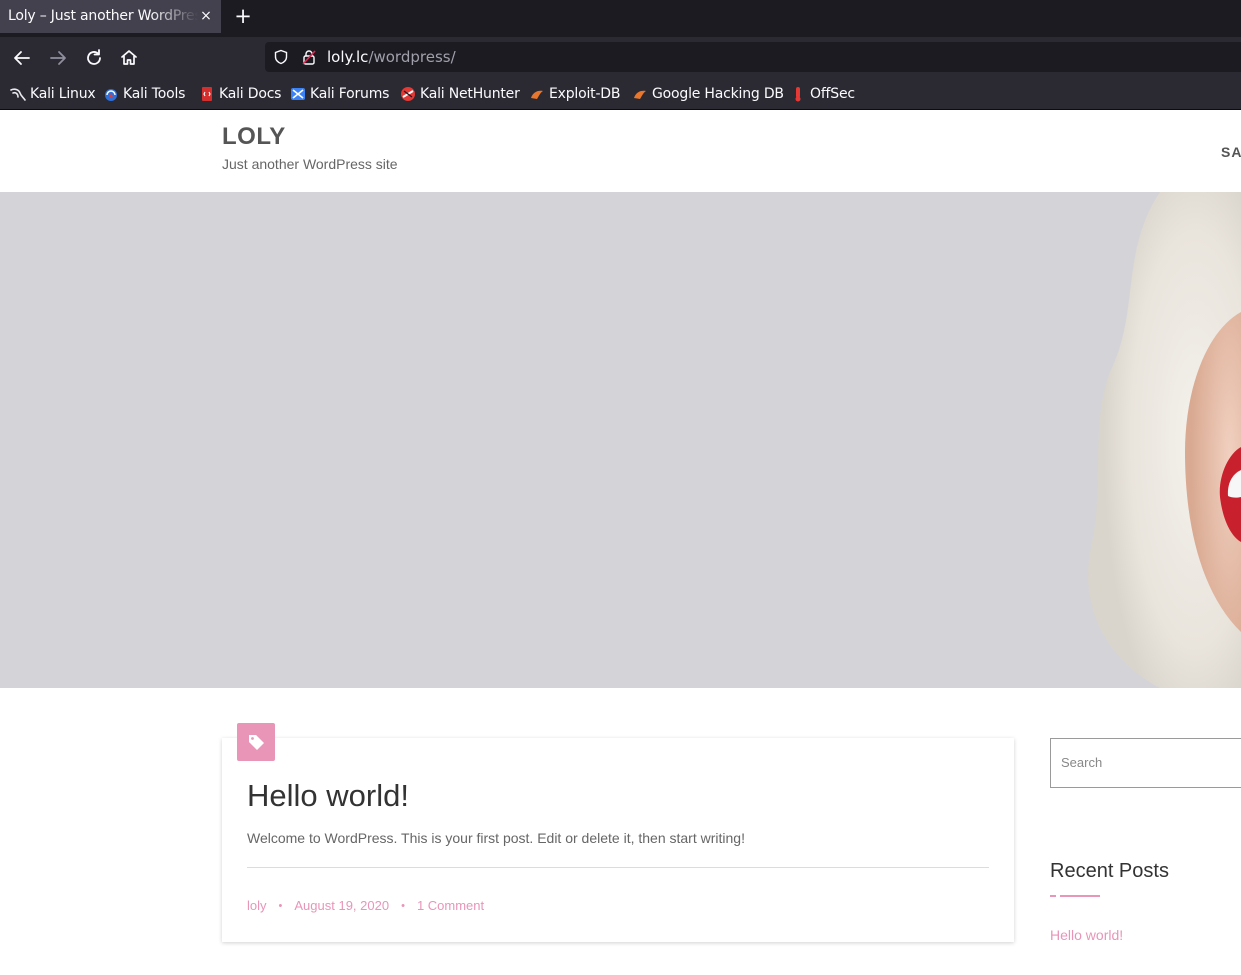  Describe the element at coordinates (18, 94) in the screenshot. I see `kali-dragon-icon` at that location.